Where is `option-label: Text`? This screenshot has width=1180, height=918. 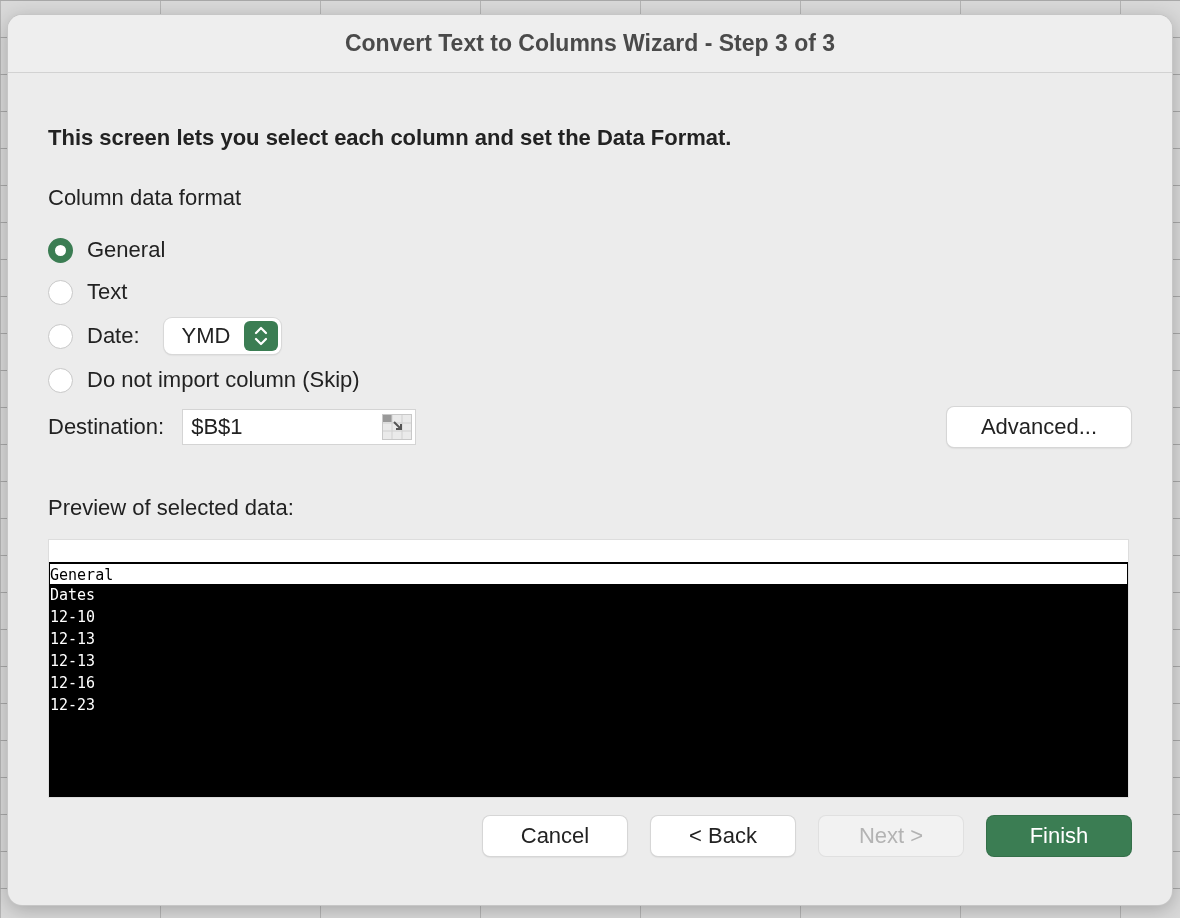
option-label: Text is located at coordinates (107, 292).